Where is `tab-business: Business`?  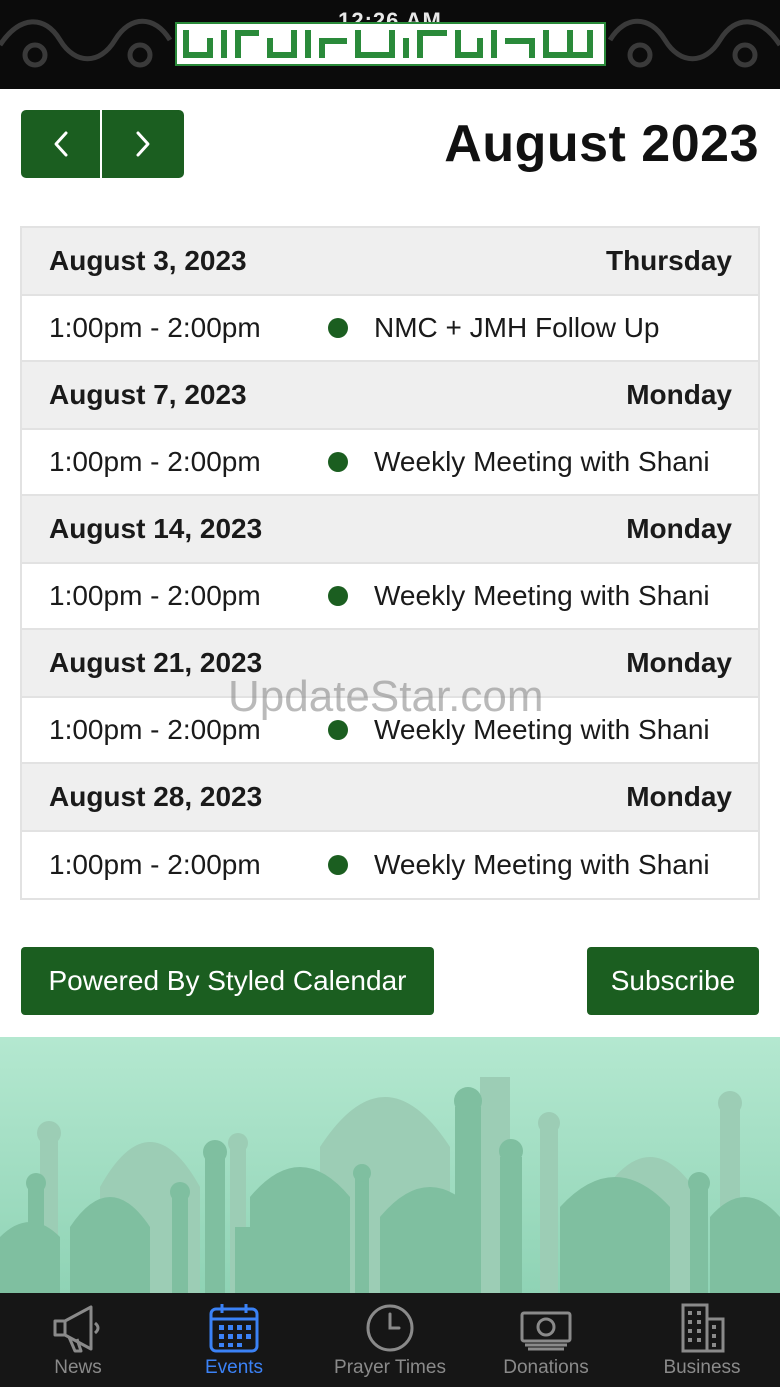
tab-business: Business is located at coordinates (702, 1340).